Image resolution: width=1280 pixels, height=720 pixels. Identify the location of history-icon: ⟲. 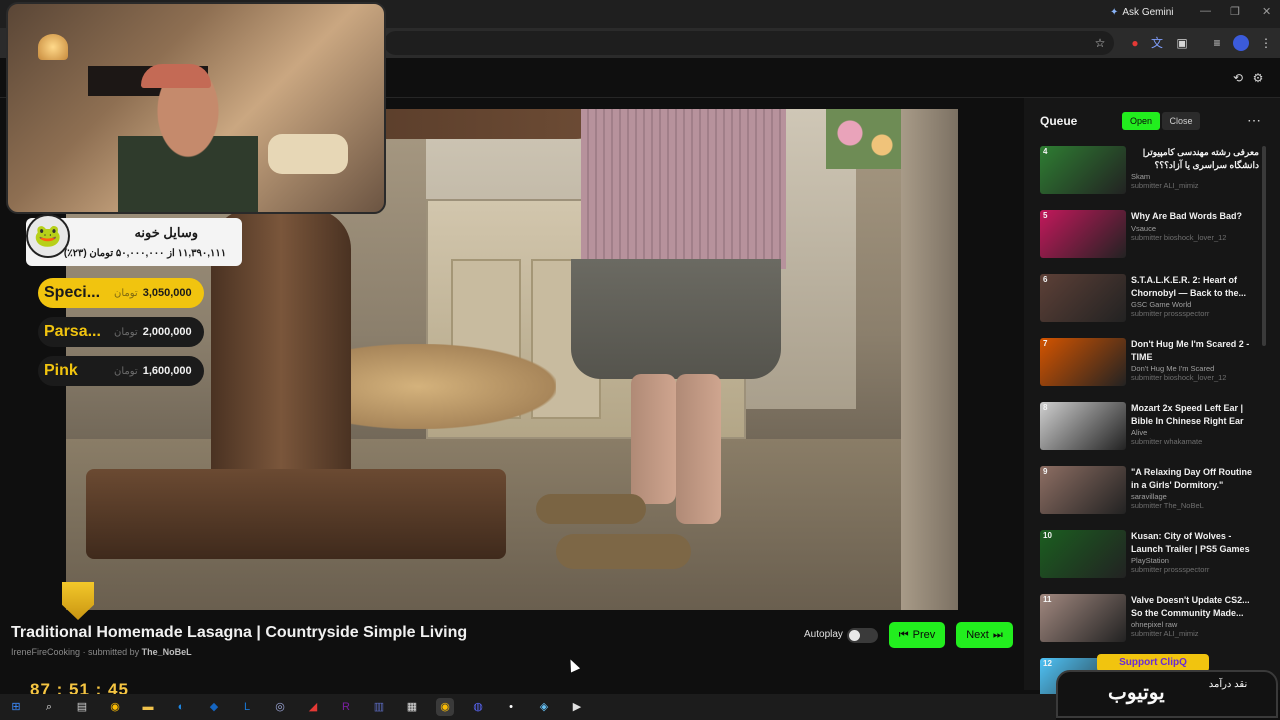
(1238, 78).